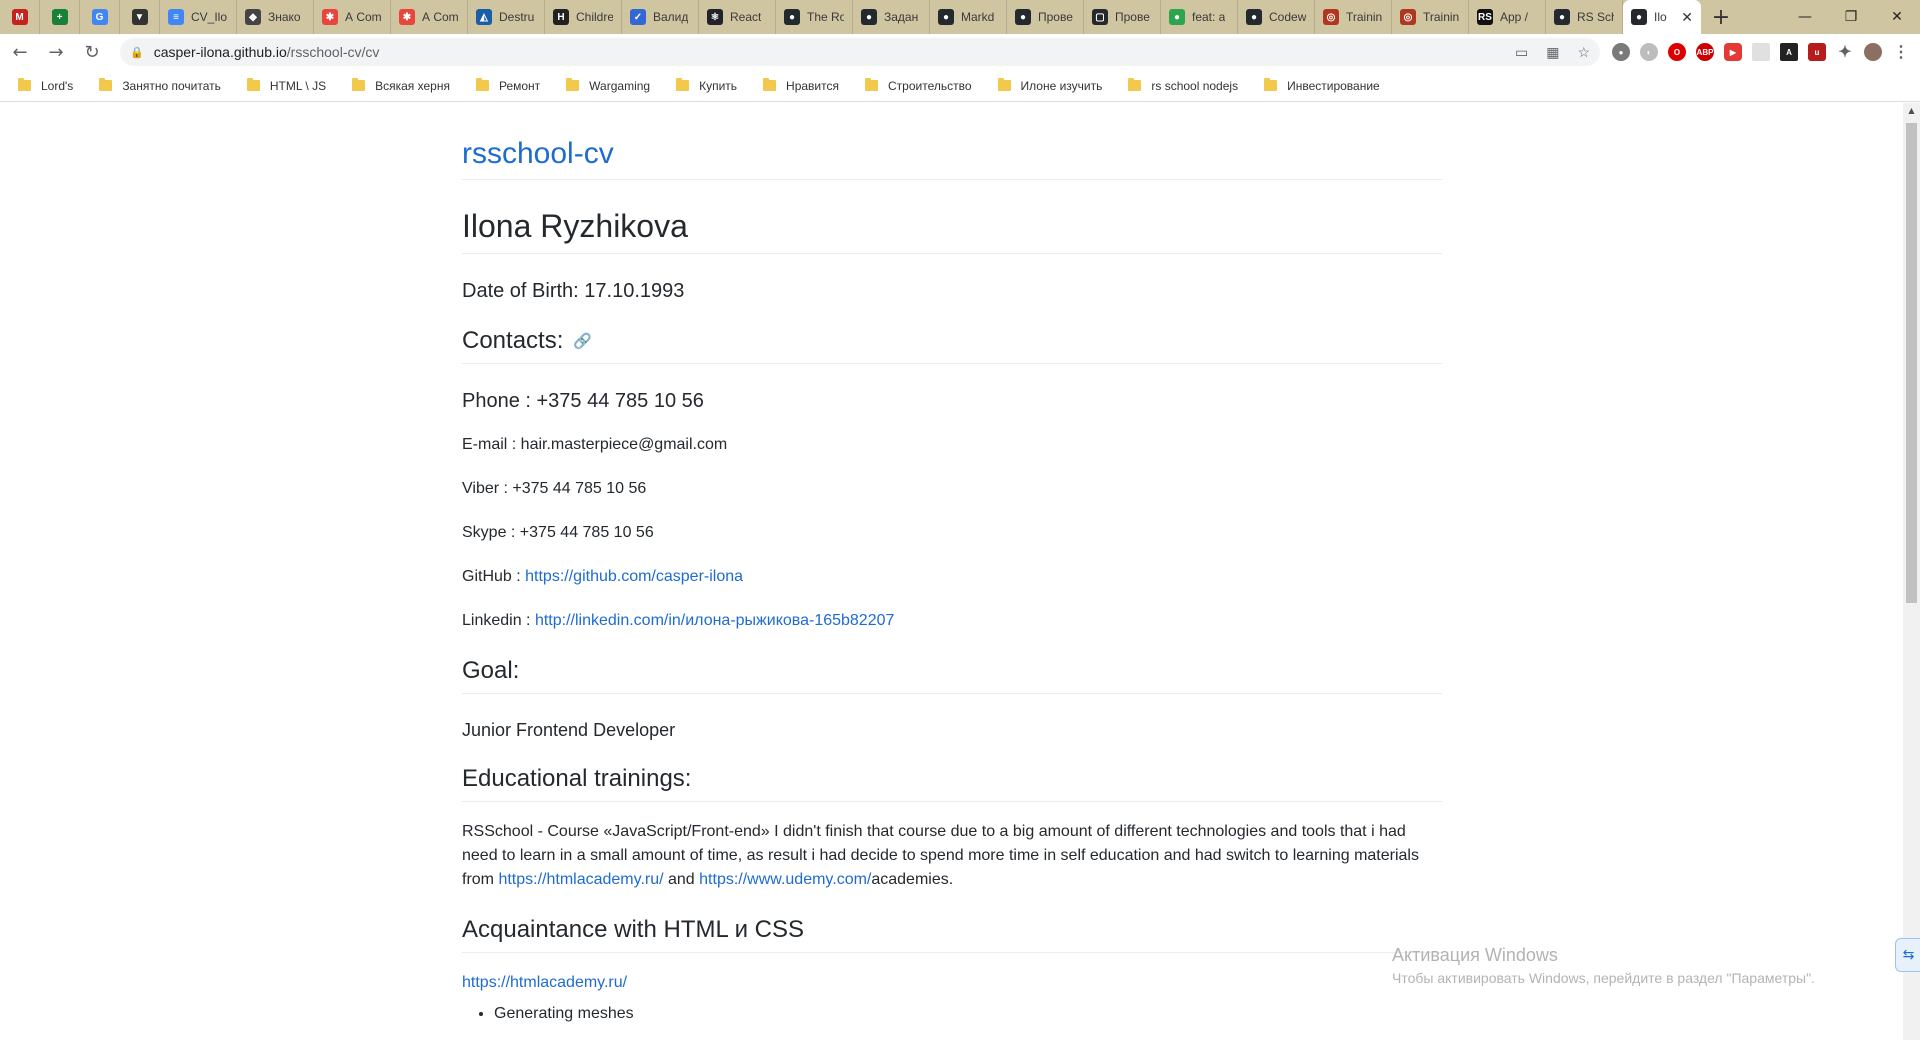 Image resolution: width=1920 pixels, height=1040 pixels. What do you see at coordinates (1721, 17) in the screenshot?
I see `new-tab-icon: +` at bounding box center [1721, 17].